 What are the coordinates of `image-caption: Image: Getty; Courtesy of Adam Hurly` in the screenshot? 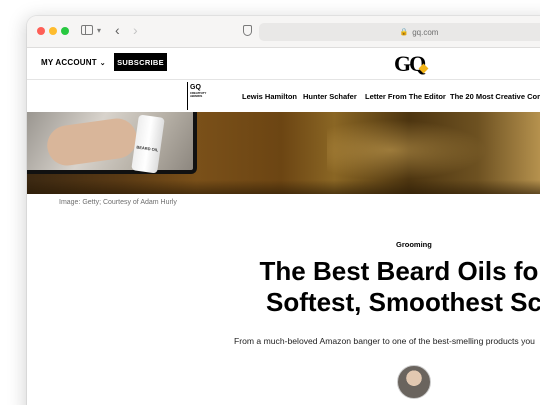 It's located at (118, 202).